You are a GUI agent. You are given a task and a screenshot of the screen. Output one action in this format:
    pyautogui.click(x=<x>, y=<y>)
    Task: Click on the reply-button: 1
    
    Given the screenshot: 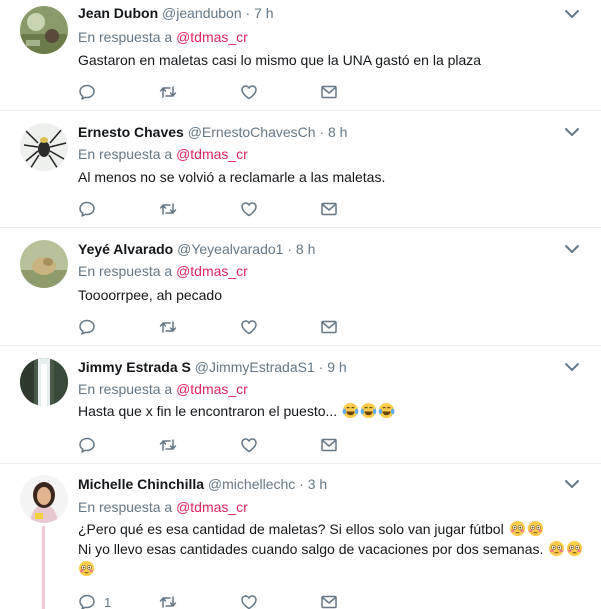 What is the action you would take?
    pyautogui.click(x=94, y=600)
    